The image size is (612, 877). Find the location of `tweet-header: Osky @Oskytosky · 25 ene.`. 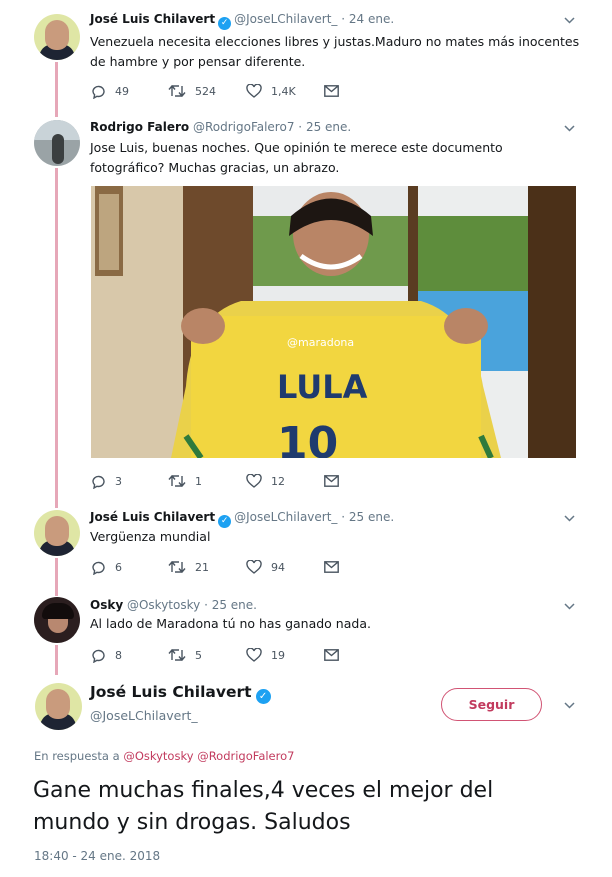

tweet-header: Osky @Oskytosky · 25 ene. is located at coordinates (173, 605).